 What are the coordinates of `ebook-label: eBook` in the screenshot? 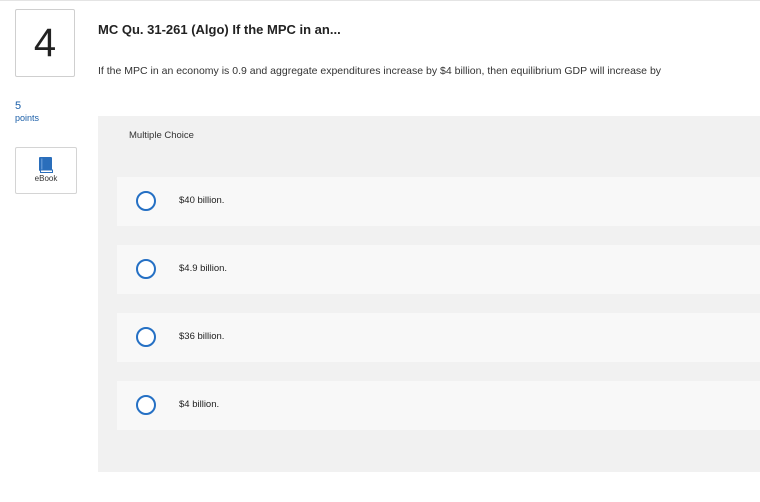 It's located at (46, 178).